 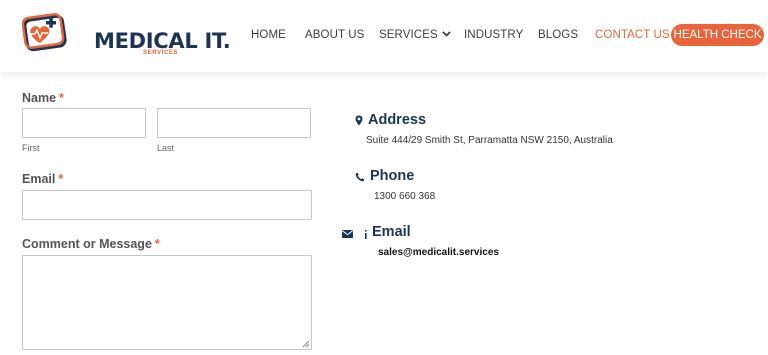 I want to click on site-logo: MEDICAL IT. SERVICES, so click(x=126, y=36).